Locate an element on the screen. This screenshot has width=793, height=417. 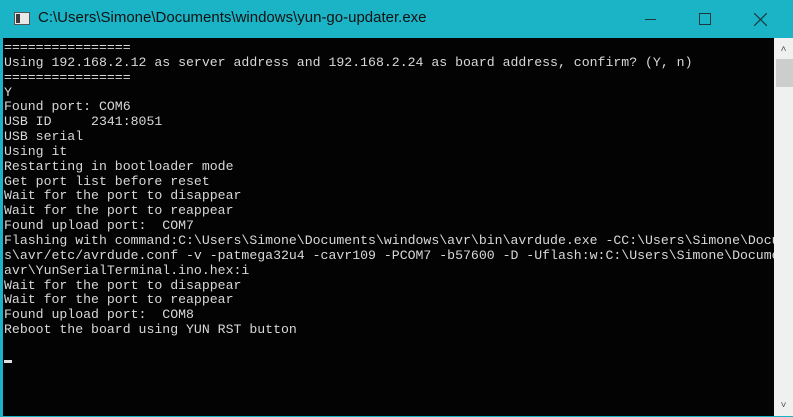
scroll-down-button: ˅ is located at coordinates (783, 405).